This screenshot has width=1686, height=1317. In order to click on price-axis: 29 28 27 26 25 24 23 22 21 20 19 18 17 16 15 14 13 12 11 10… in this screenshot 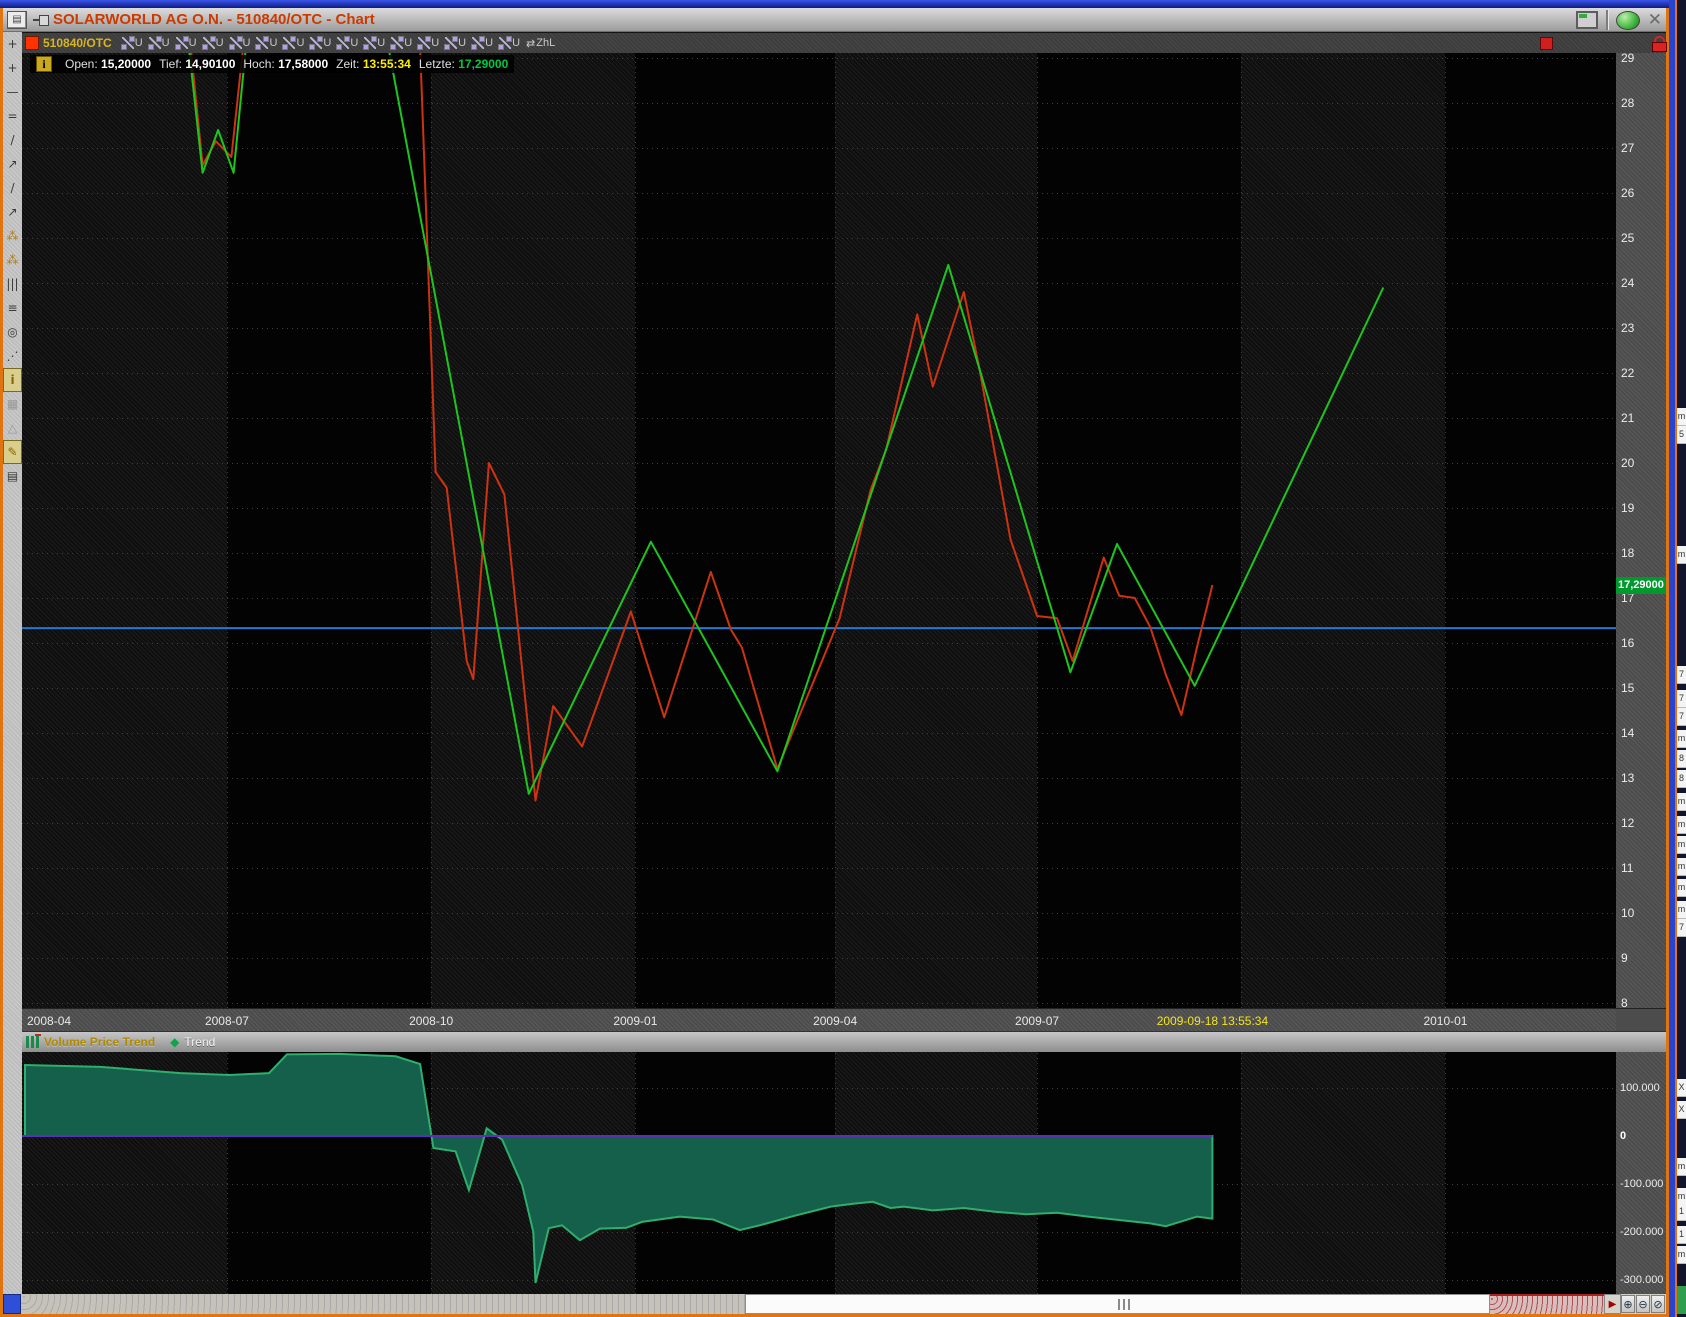, I will do `click(1641, 530)`.